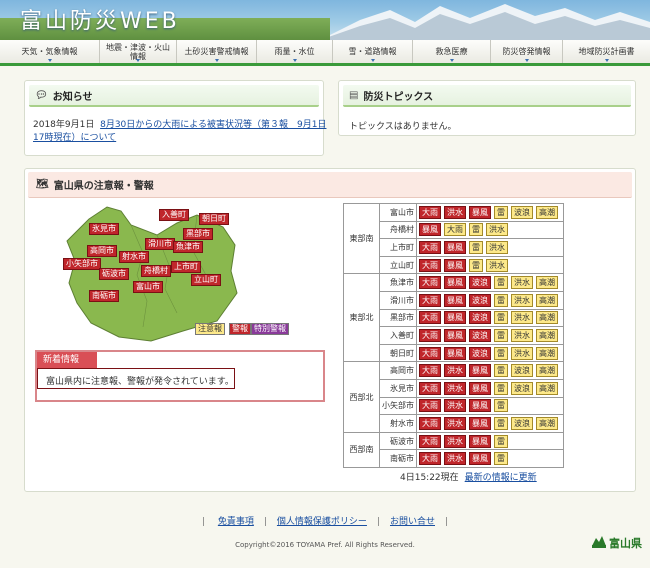 The width and height of the screenshot is (650, 568). Describe the element at coordinates (398, 335) in the screenshot. I see `city-name: 入善町` at that location.